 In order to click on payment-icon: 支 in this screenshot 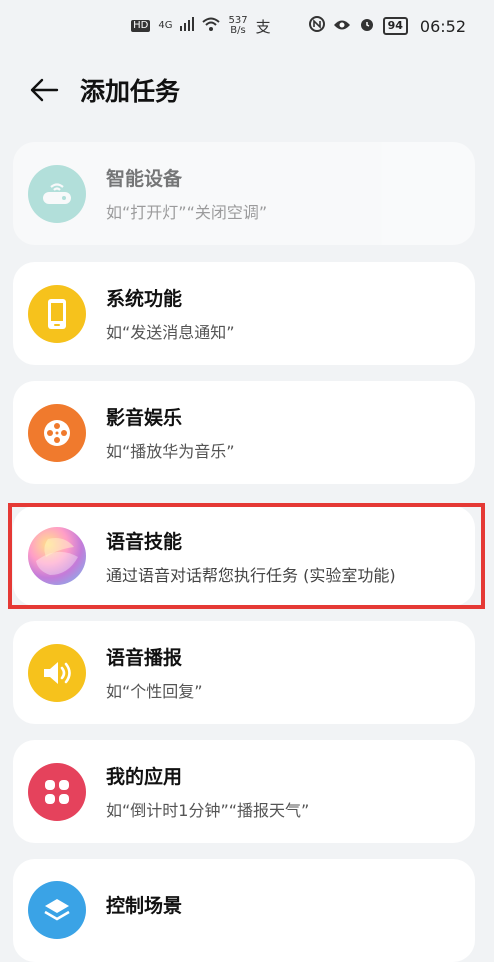, I will do `click(263, 26)`.